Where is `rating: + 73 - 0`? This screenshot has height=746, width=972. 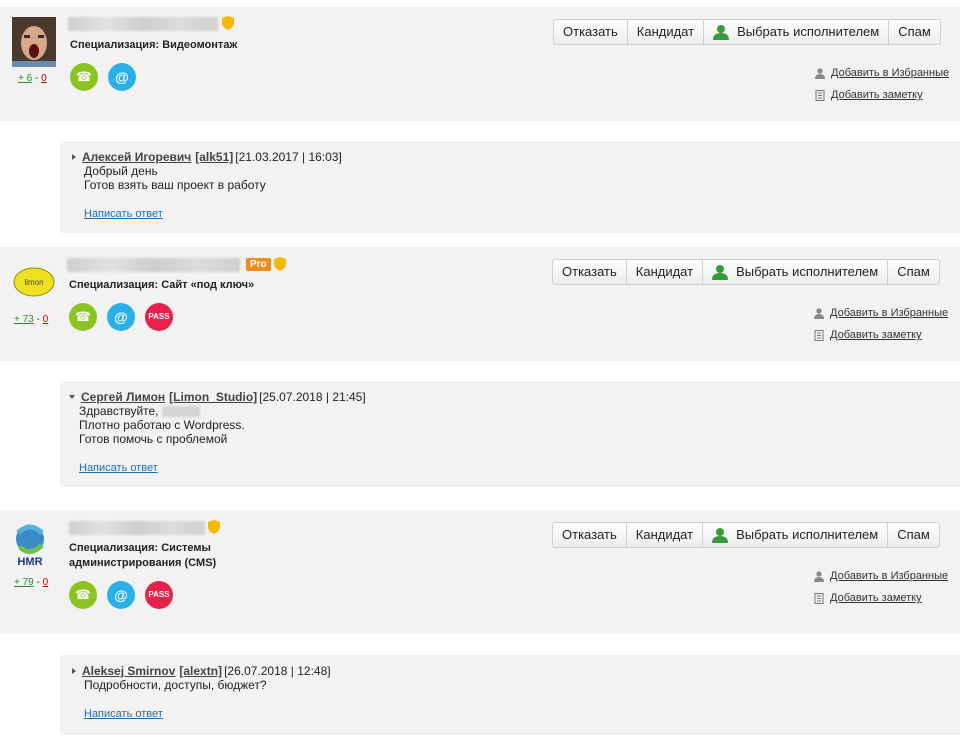
rating: + 73 - 0 is located at coordinates (31, 319).